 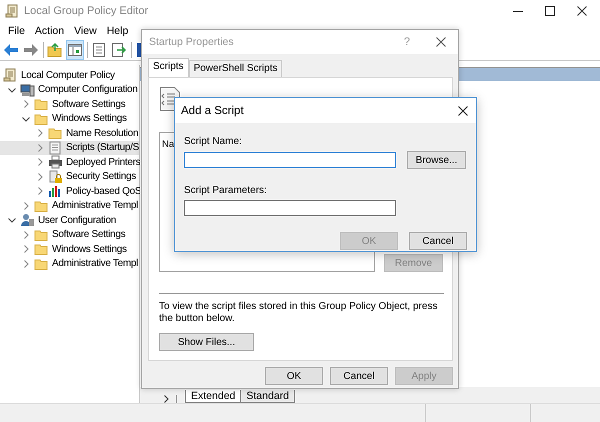 What do you see at coordinates (298, 313) in the screenshot?
I see `info-text: To view the script files stored in this Group Policy Object, press the button below.` at bounding box center [298, 313].